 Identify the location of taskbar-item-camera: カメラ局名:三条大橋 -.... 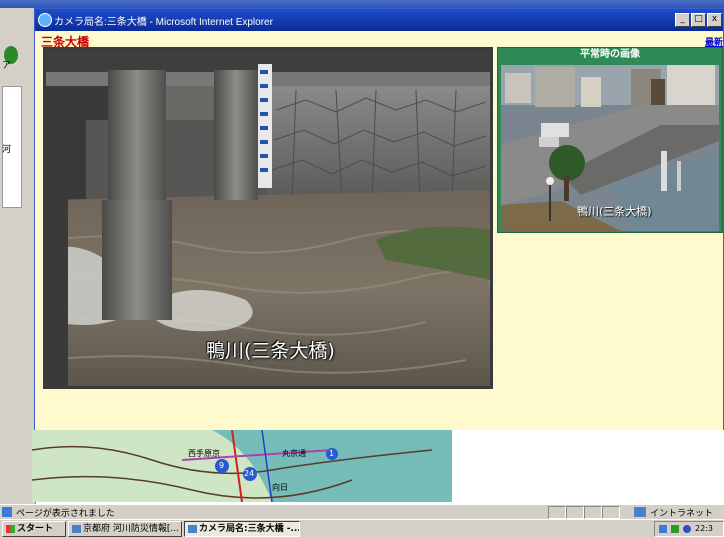
(242, 529).